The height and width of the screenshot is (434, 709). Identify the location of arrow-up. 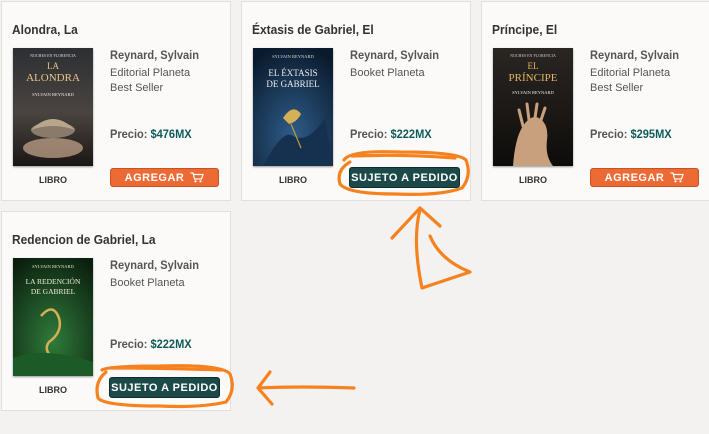
(431, 248).